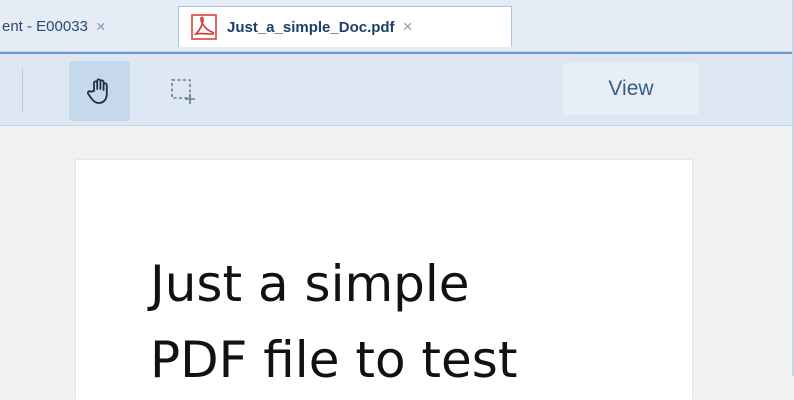 This screenshot has width=794, height=400. Describe the element at coordinates (45, 26) in the screenshot. I see `tab-label: ent - E00033` at that location.